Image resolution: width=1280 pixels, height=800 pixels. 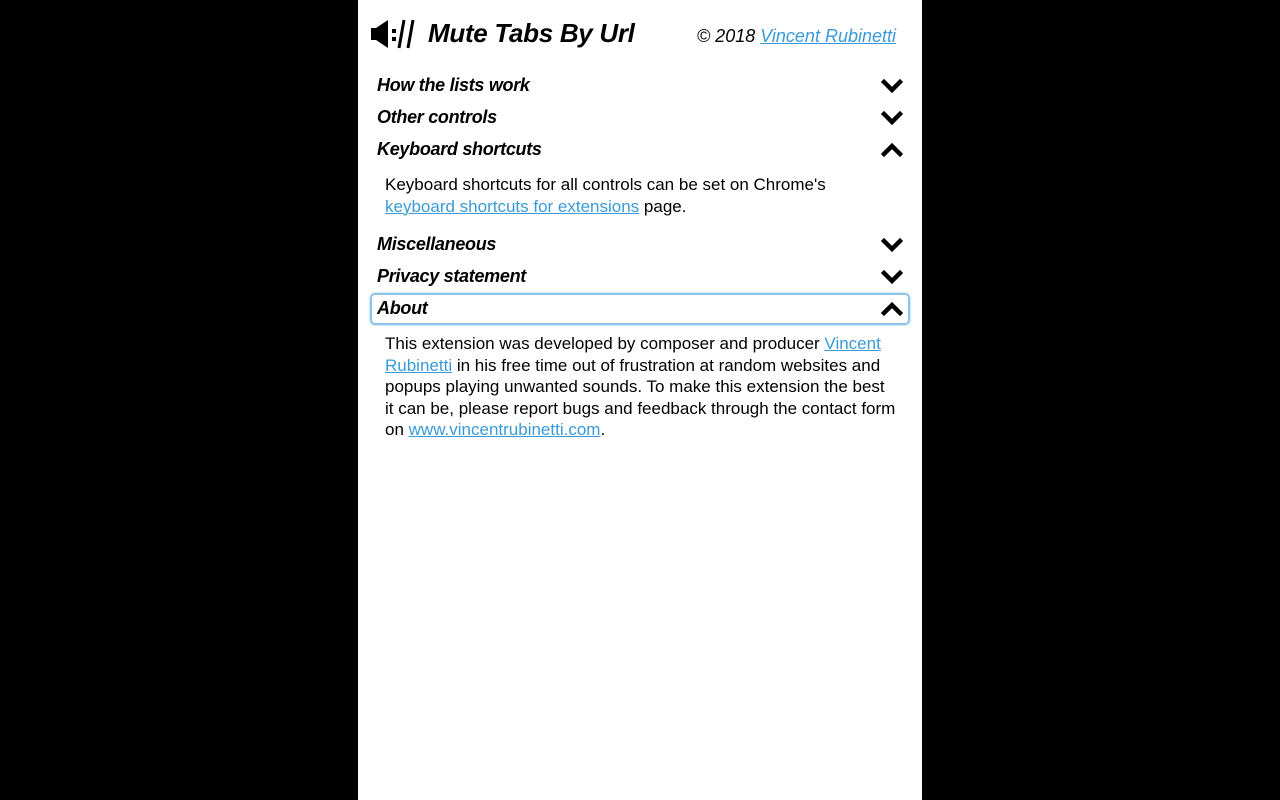 I want to click on section-title: Privacy statement, so click(x=451, y=276).